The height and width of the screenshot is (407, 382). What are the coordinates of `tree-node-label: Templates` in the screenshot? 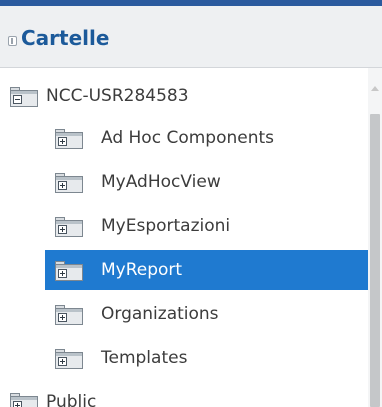 It's located at (144, 358).